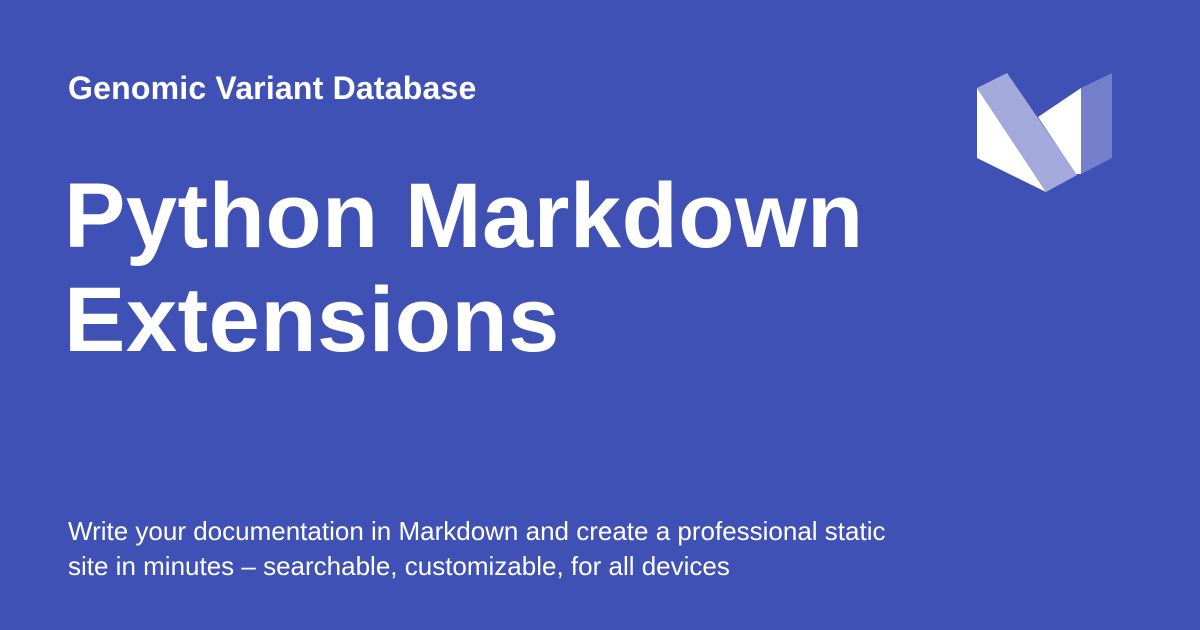  Describe the element at coordinates (272, 88) in the screenshot. I see `site-name: Genomic Variant Database` at that location.